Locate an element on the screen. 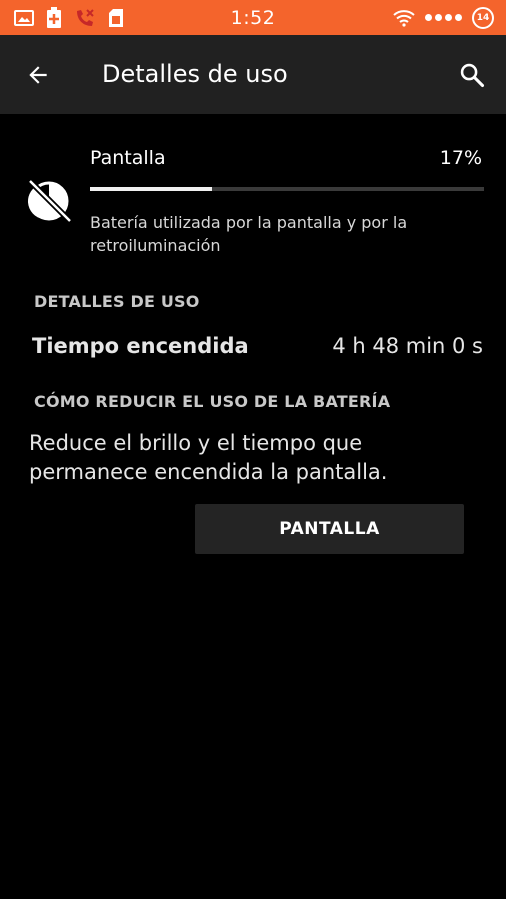  arrow-back-icon is located at coordinates (38, 75).